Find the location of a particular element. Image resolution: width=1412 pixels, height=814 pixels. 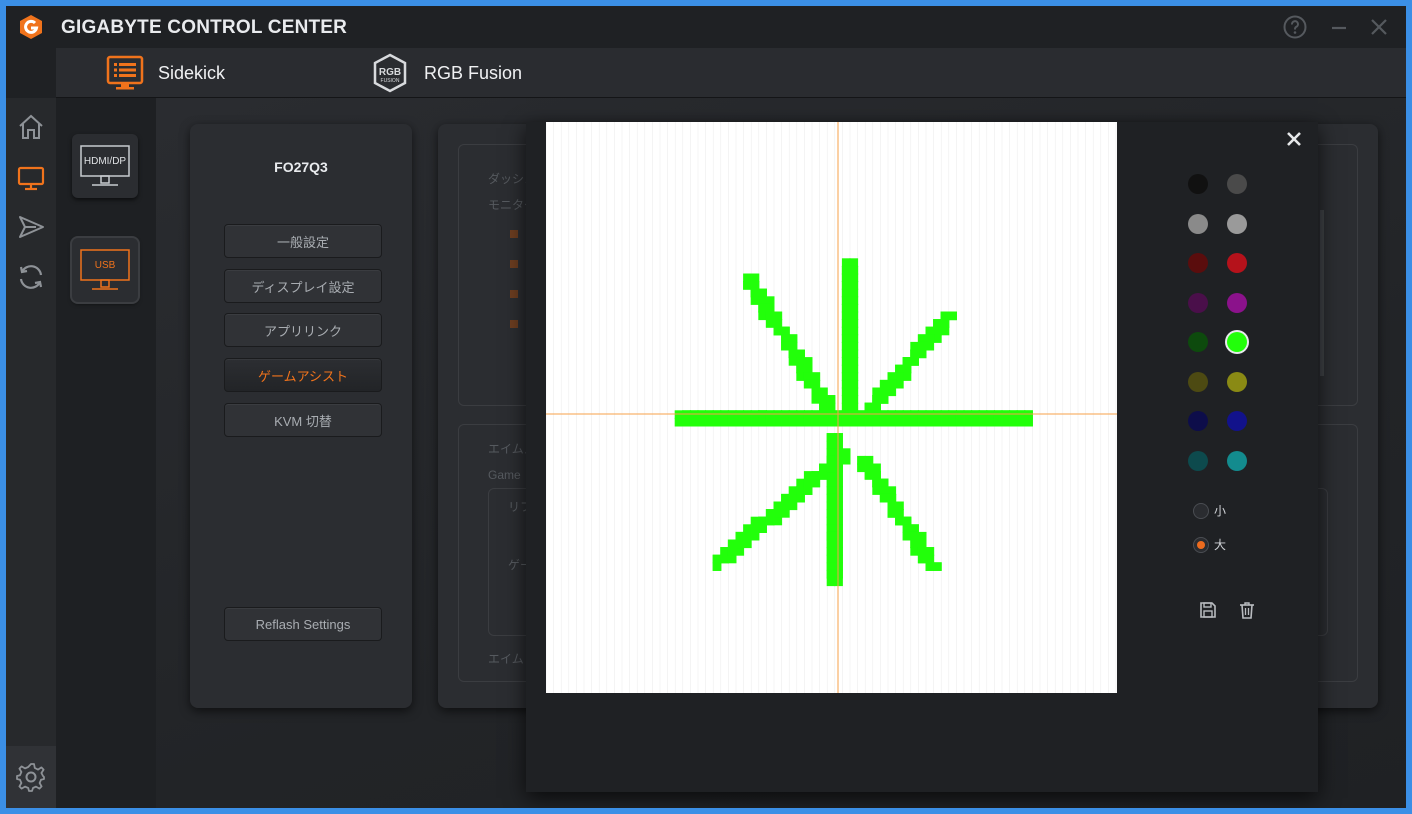

gear-icon is located at coordinates (31, 777).